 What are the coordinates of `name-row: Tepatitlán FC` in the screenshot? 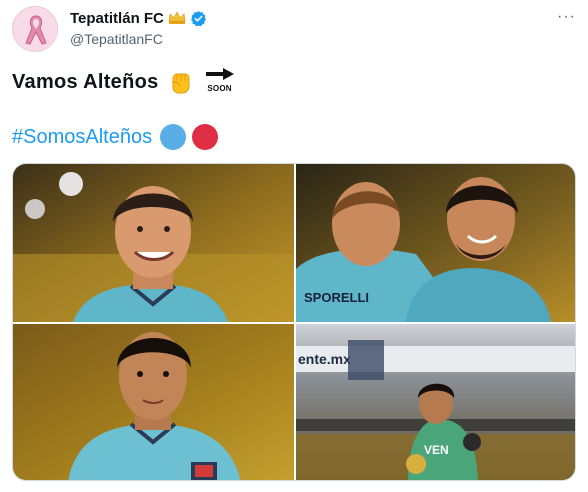 It's located at (138, 18).